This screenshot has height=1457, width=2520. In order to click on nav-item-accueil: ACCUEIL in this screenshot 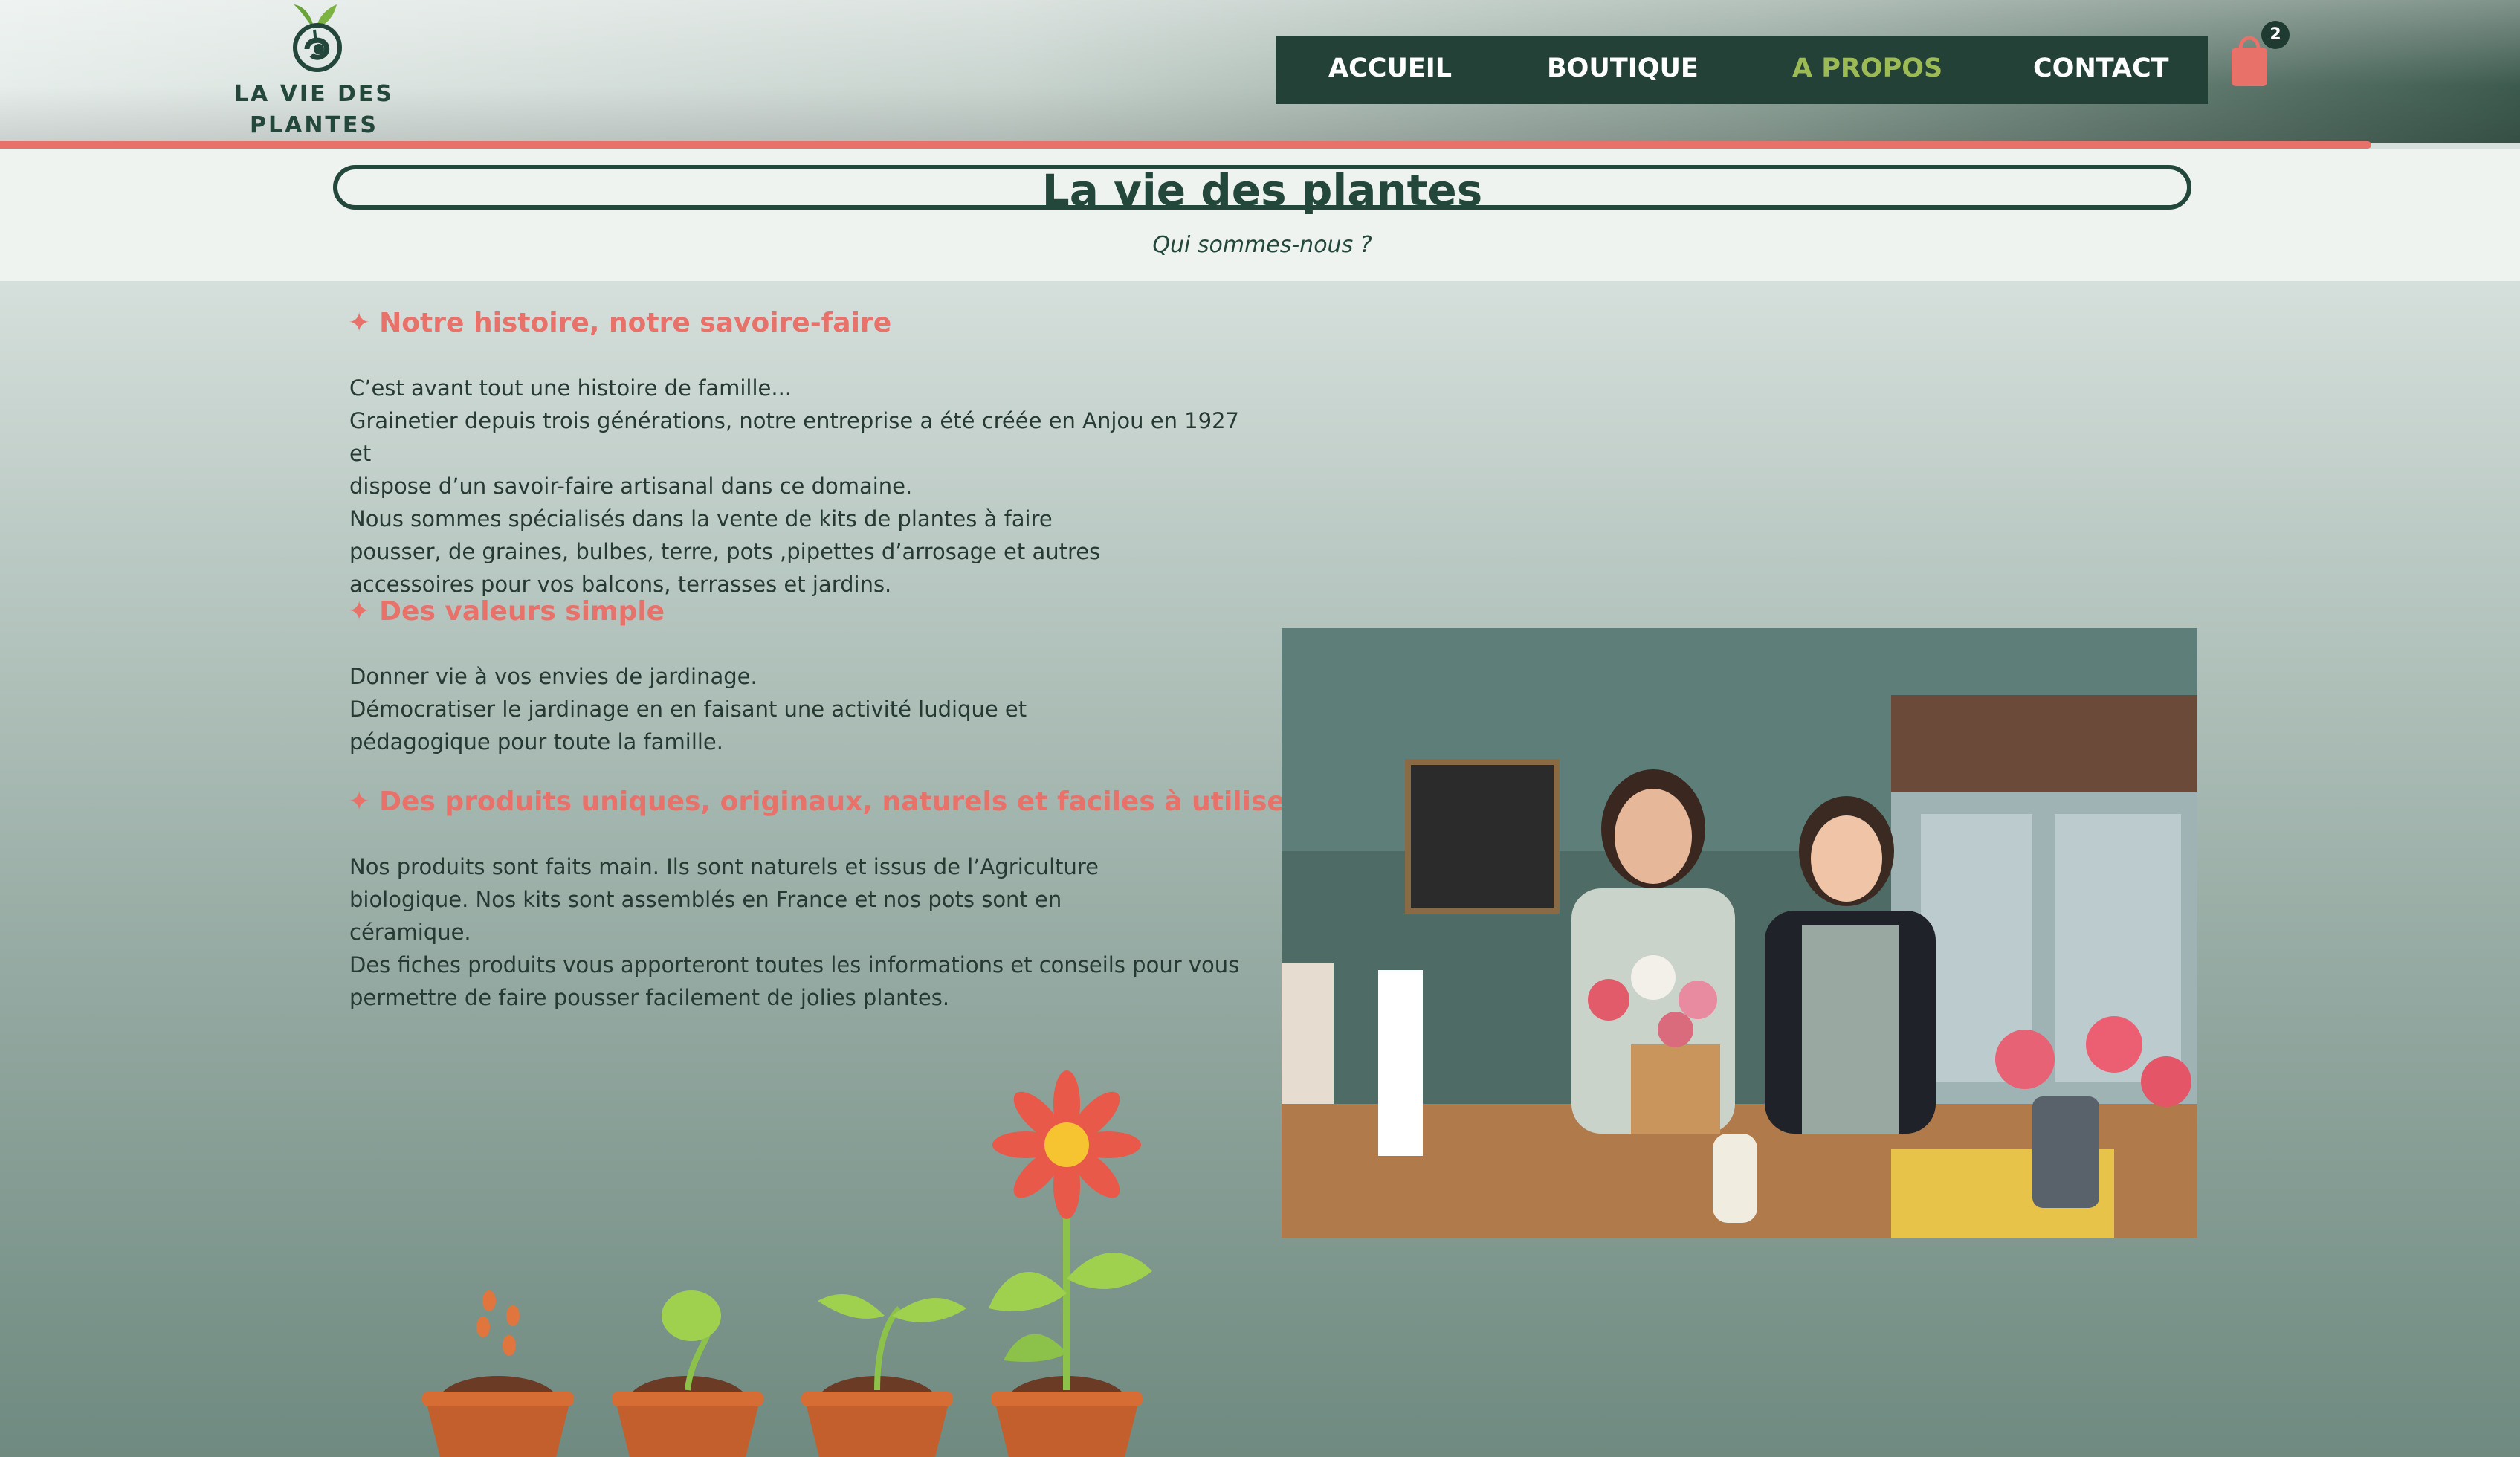, I will do `click(1390, 68)`.